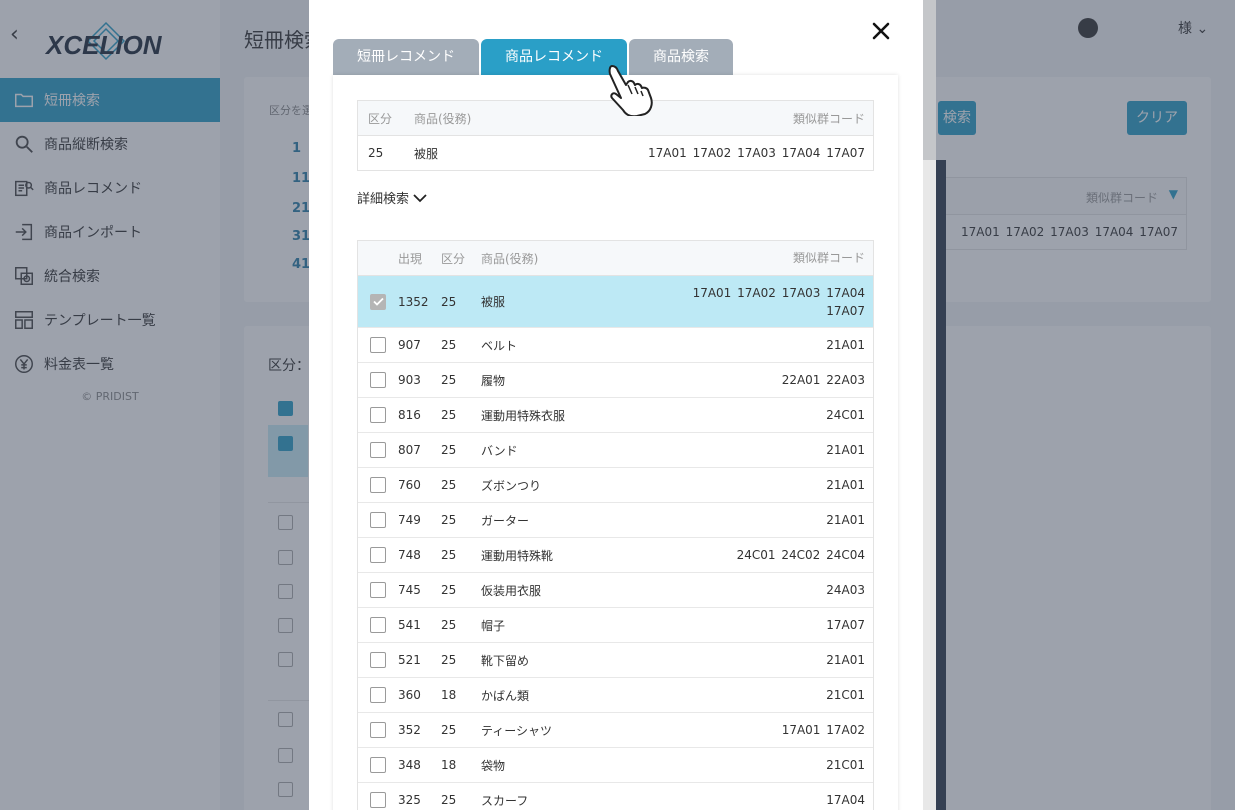 The height and width of the screenshot is (810, 1235). Describe the element at coordinates (845, 590) in the screenshot. I see `row-code: 24A03` at that location.